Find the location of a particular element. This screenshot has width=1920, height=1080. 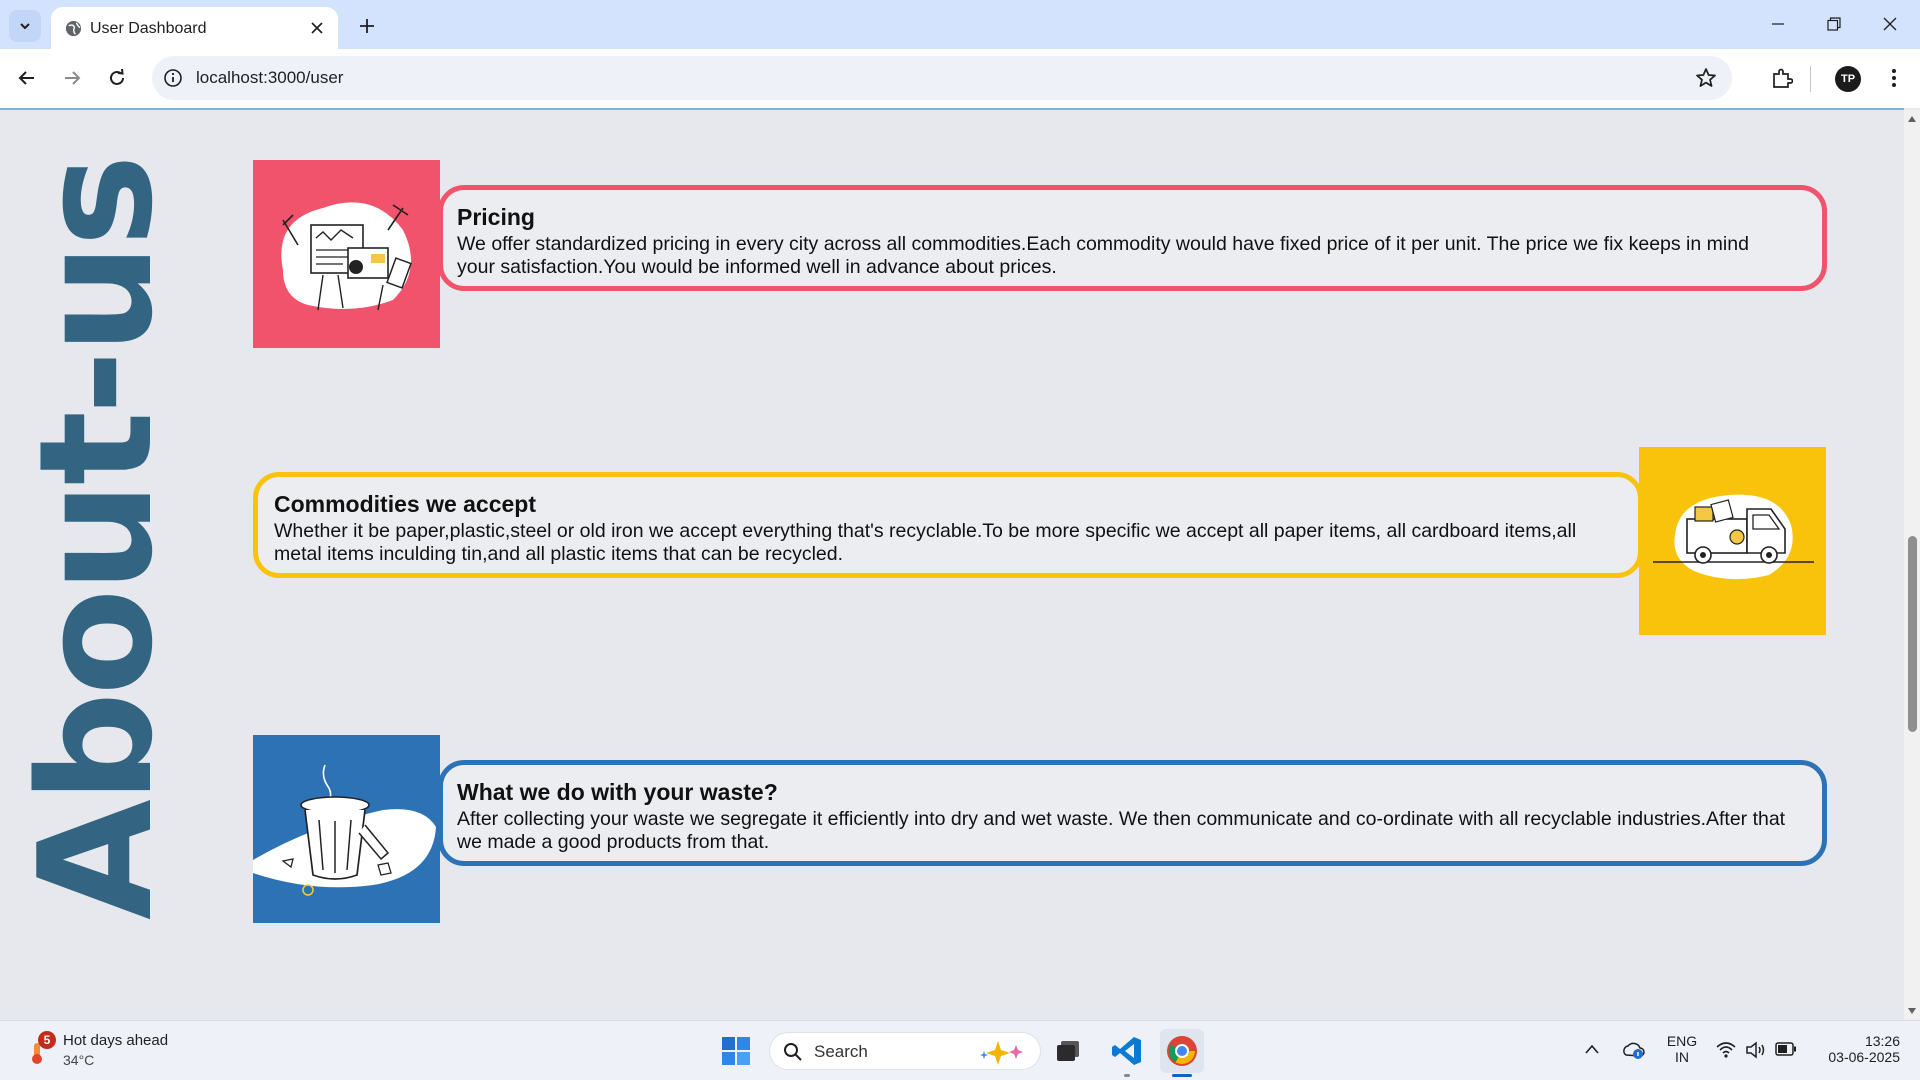

profile-avatar: TP is located at coordinates (1848, 79).